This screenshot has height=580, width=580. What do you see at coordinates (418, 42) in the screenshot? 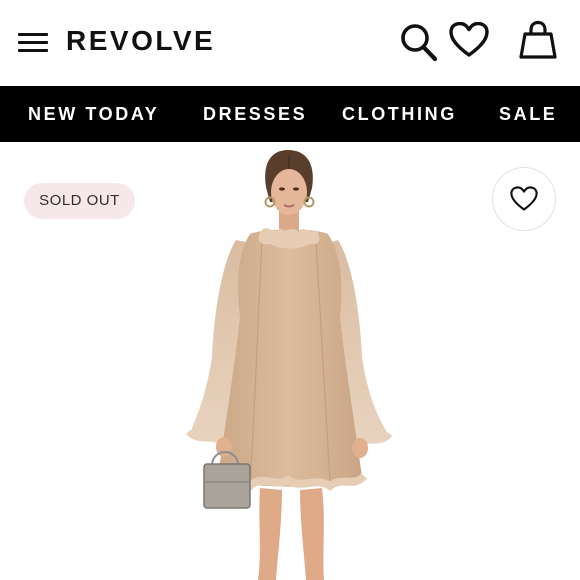
I see `search-icon` at bounding box center [418, 42].